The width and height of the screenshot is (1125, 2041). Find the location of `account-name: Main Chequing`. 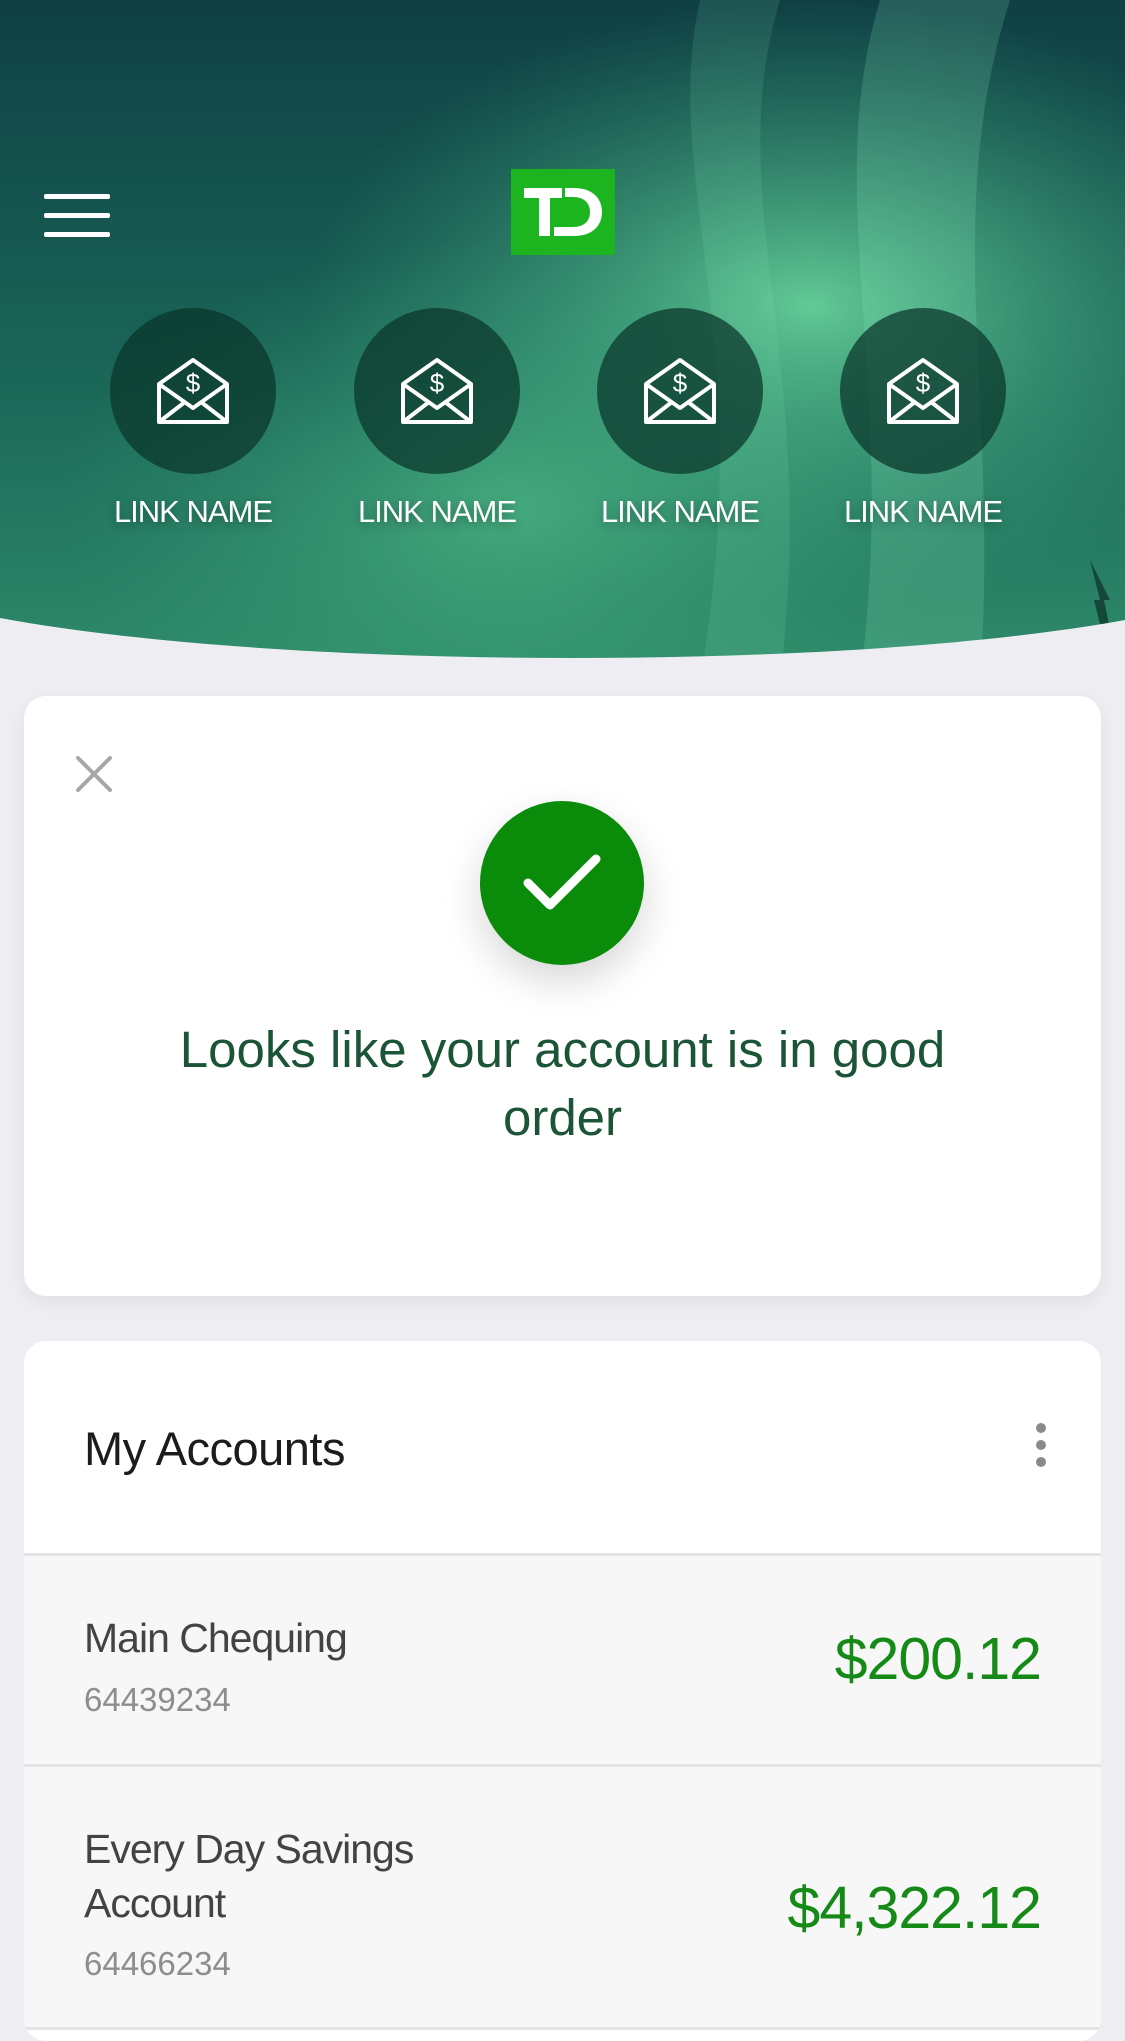

account-name: Main Chequing is located at coordinates (216, 1638).